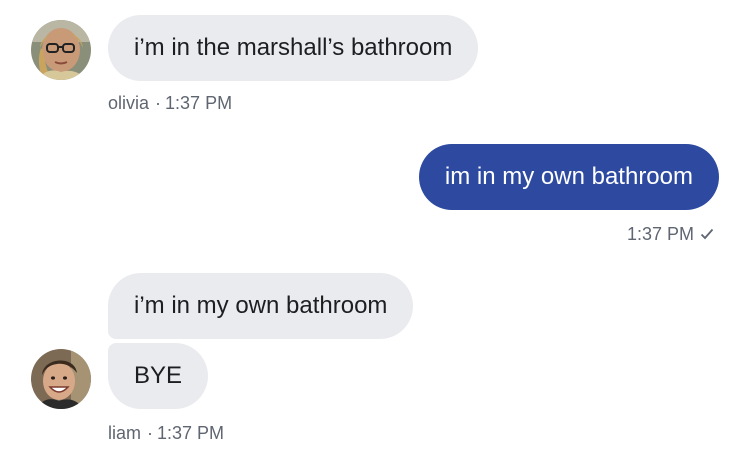 The width and height of the screenshot is (750, 454). What do you see at coordinates (261, 306) in the screenshot?
I see `message-bubble-liam-1: i’m in my own bathroom` at bounding box center [261, 306].